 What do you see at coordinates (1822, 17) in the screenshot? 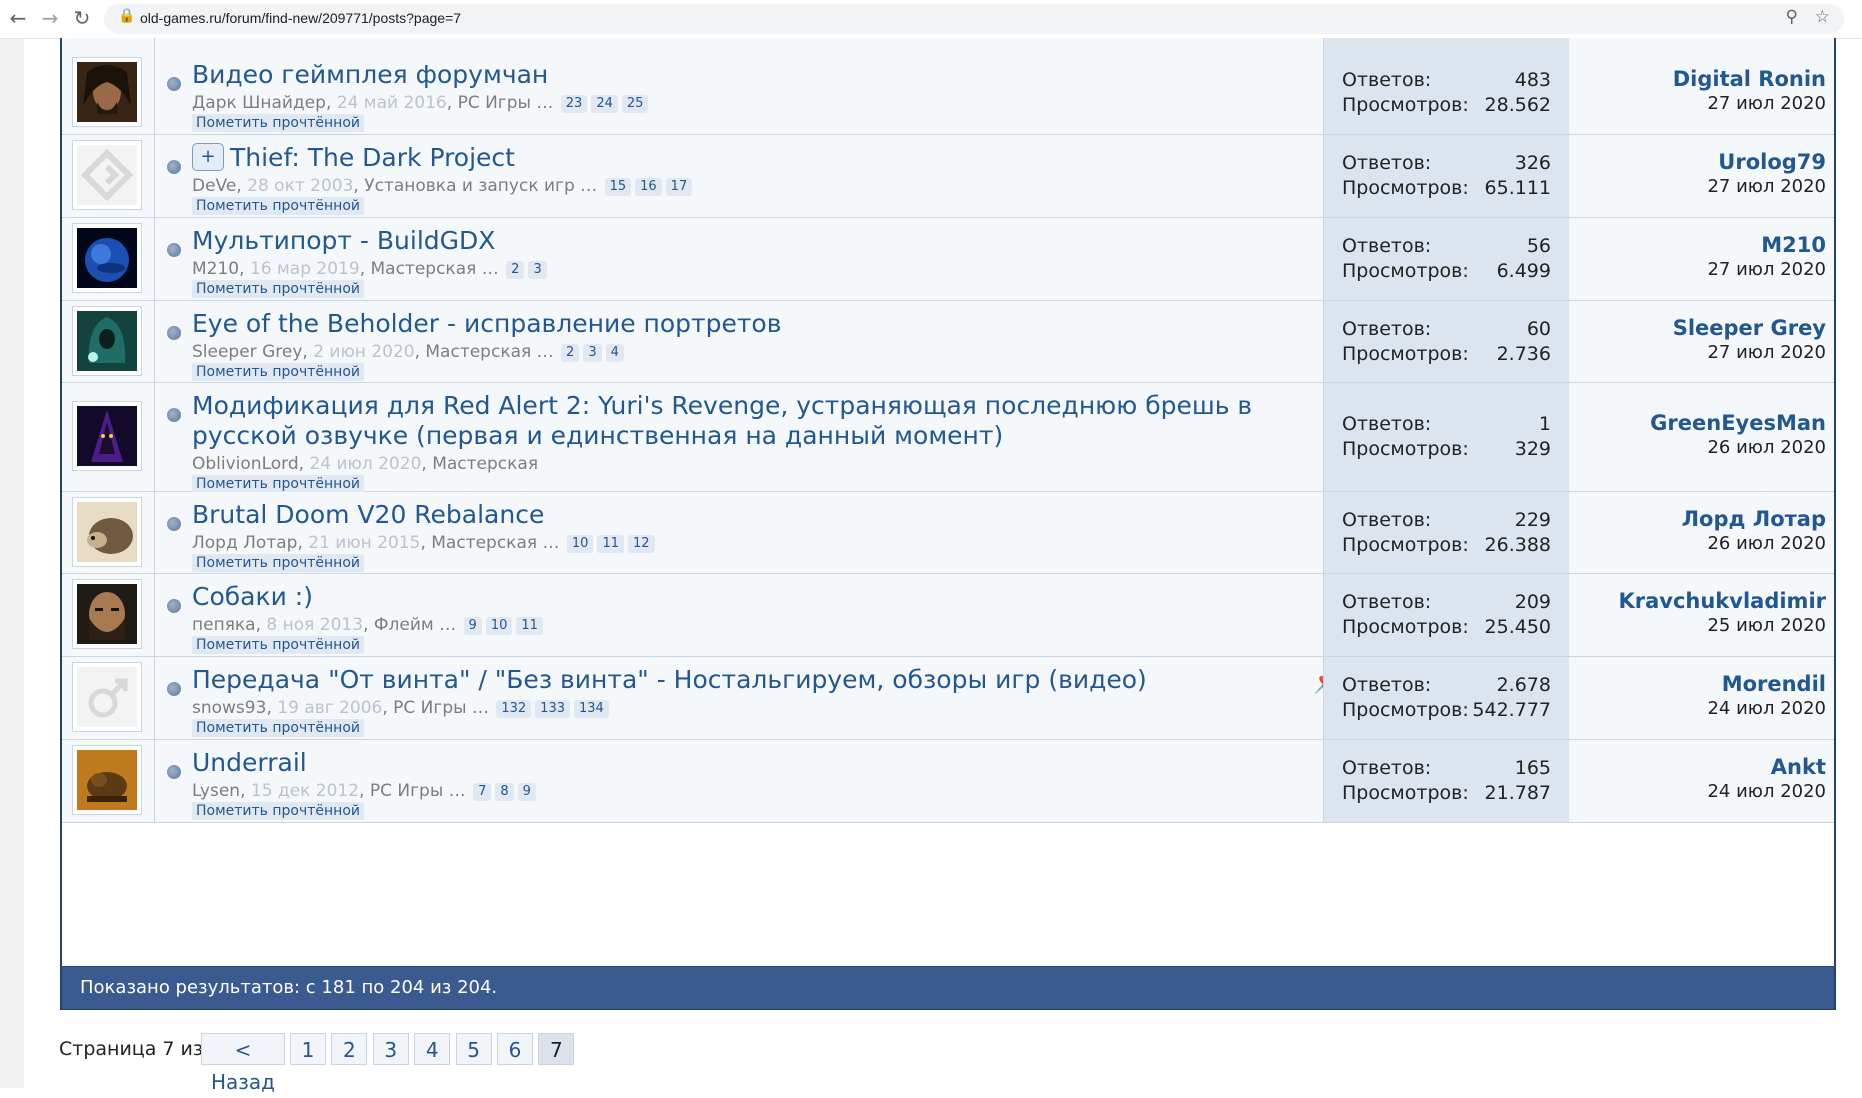
I see `star-icon: ☆` at bounding box center [1822, 17].